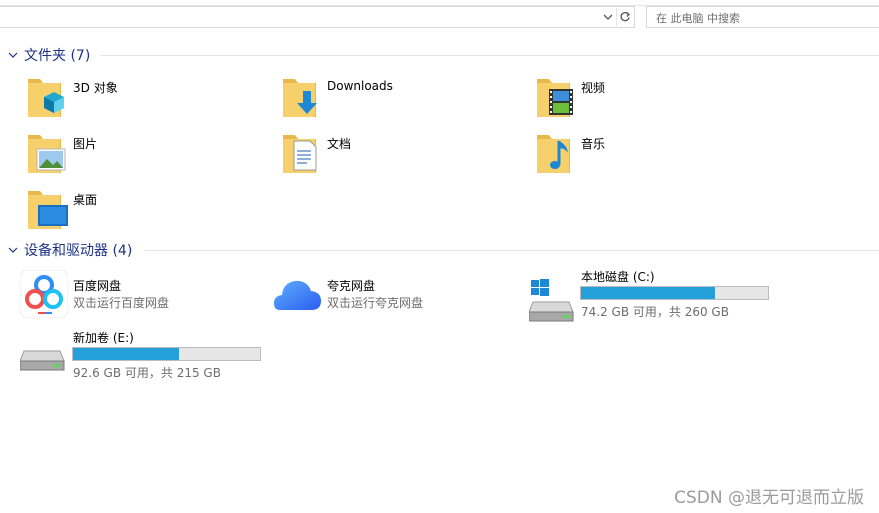 This screenshot has height=513, width=879. I want to click on folder-label: Downloads, so click(360, 86).